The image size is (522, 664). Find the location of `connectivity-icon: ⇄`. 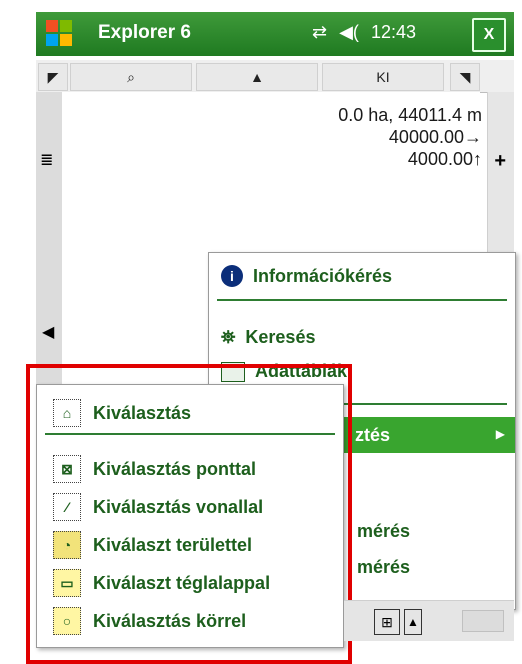

connectivity-icon: ⇄ is located at coordinates (319, 32).